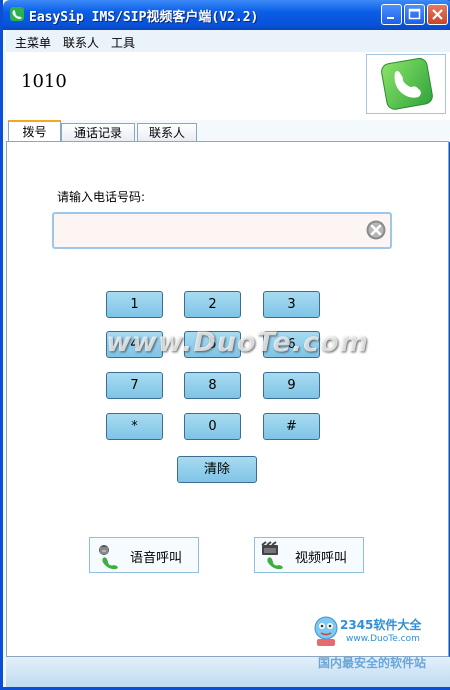  I want to click on video-call-icon, so click(272, 555).